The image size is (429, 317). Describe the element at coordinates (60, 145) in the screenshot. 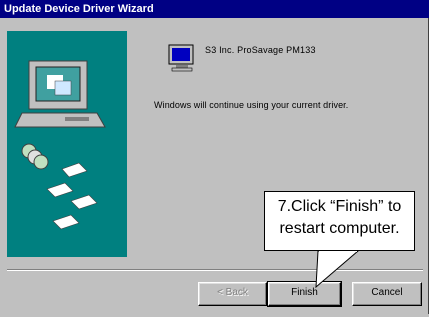

I see `computer-illustration-icon` at that location.